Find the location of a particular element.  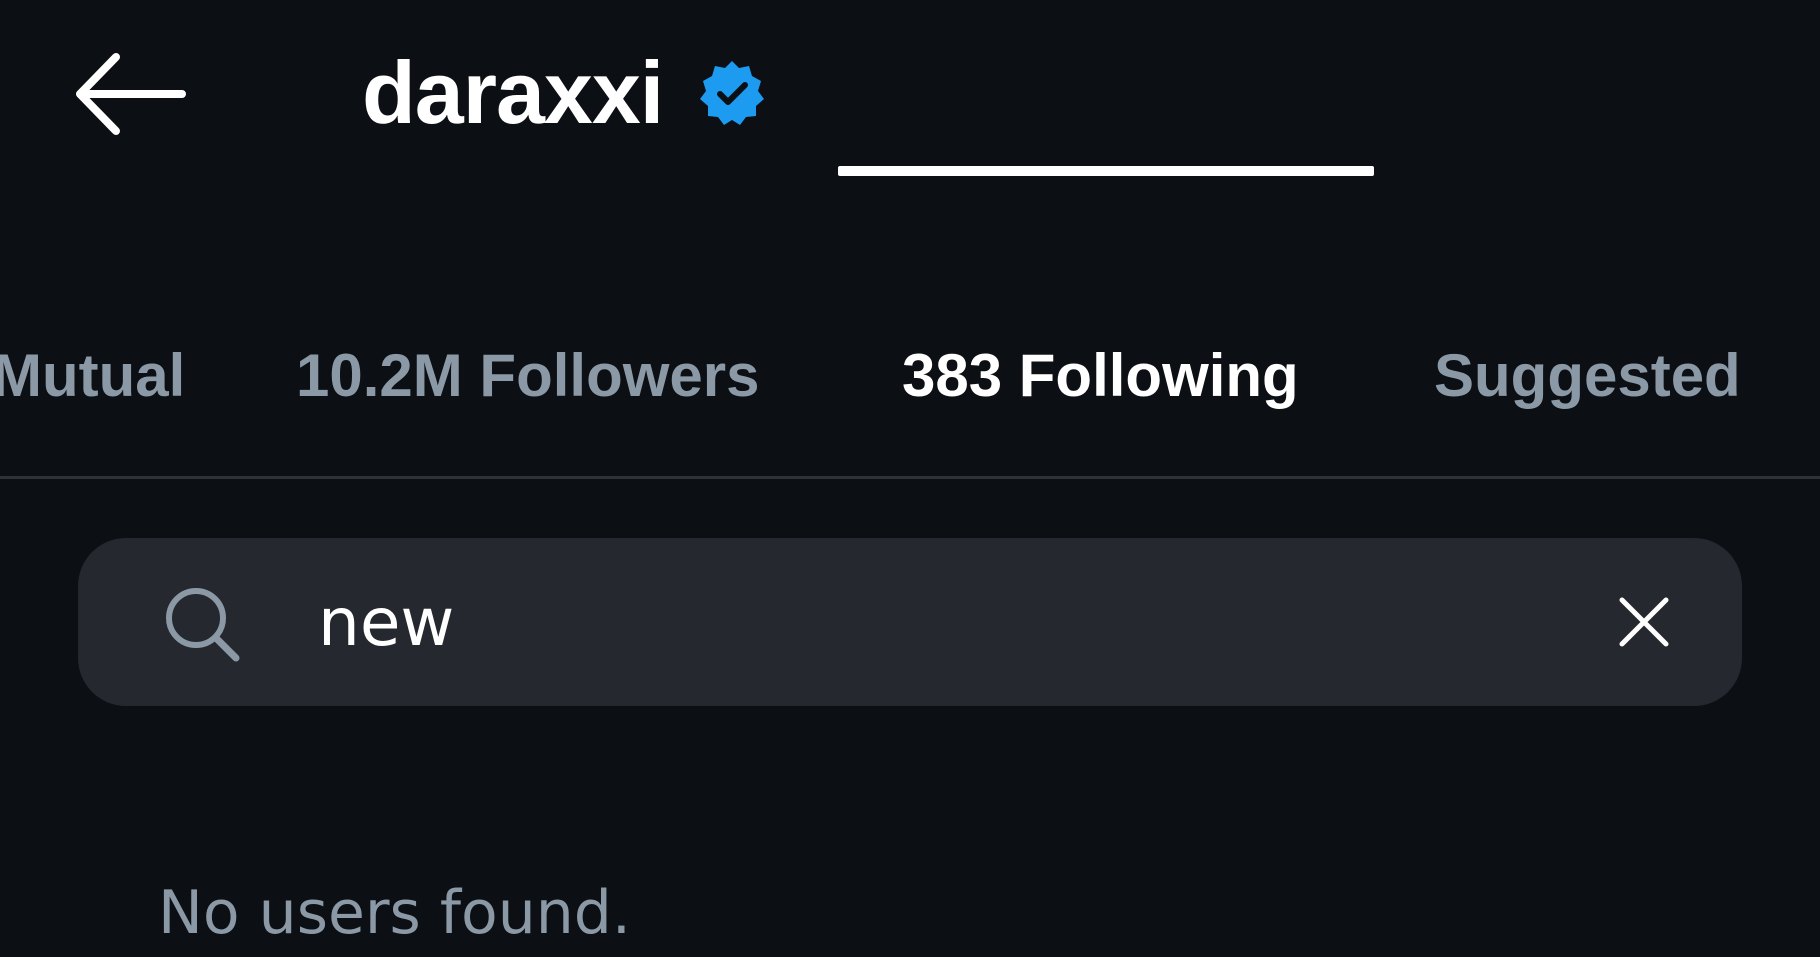

profile-header: daraxxi is located at coordinates (564, 93).